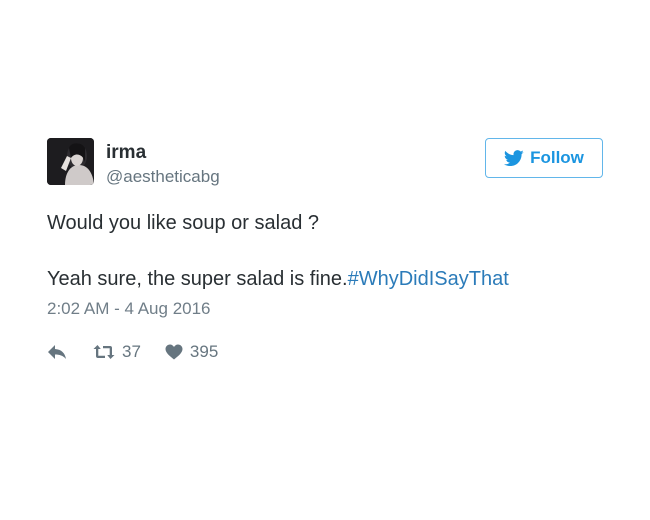  What do you see at coordinates (163, 177) in the screenshot?
I see `user-handle: @aestheticabg` at bounding box center [163, 177].